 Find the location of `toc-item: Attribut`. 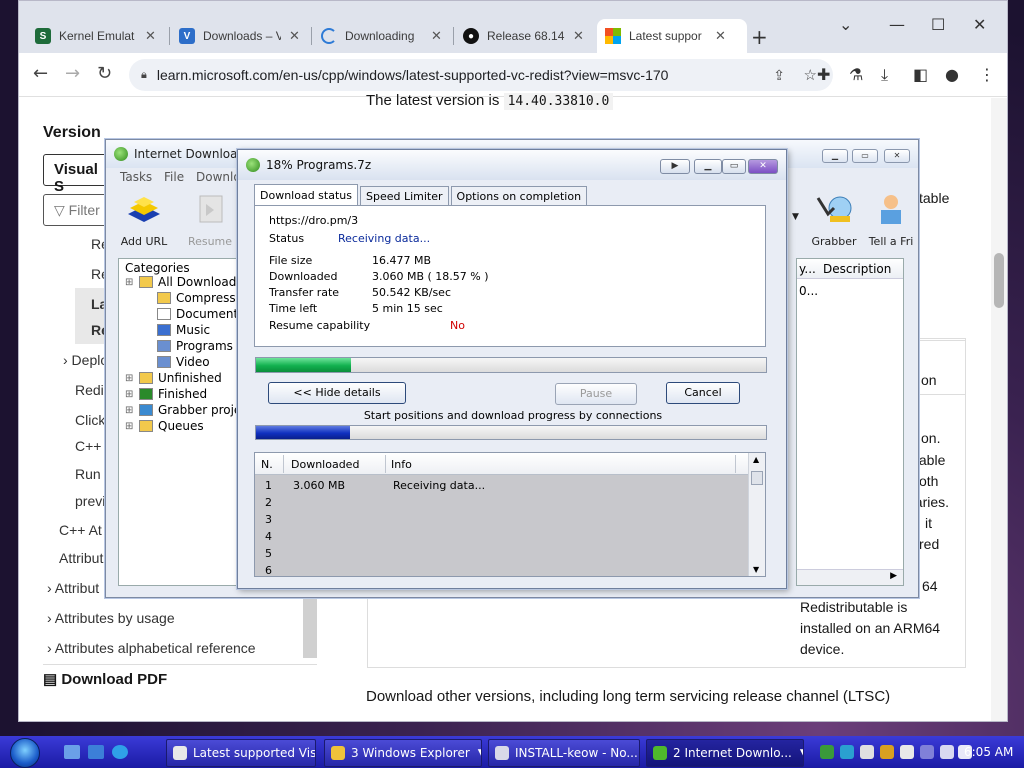

toc-item: Attribut is located at coordinates (81, 558).